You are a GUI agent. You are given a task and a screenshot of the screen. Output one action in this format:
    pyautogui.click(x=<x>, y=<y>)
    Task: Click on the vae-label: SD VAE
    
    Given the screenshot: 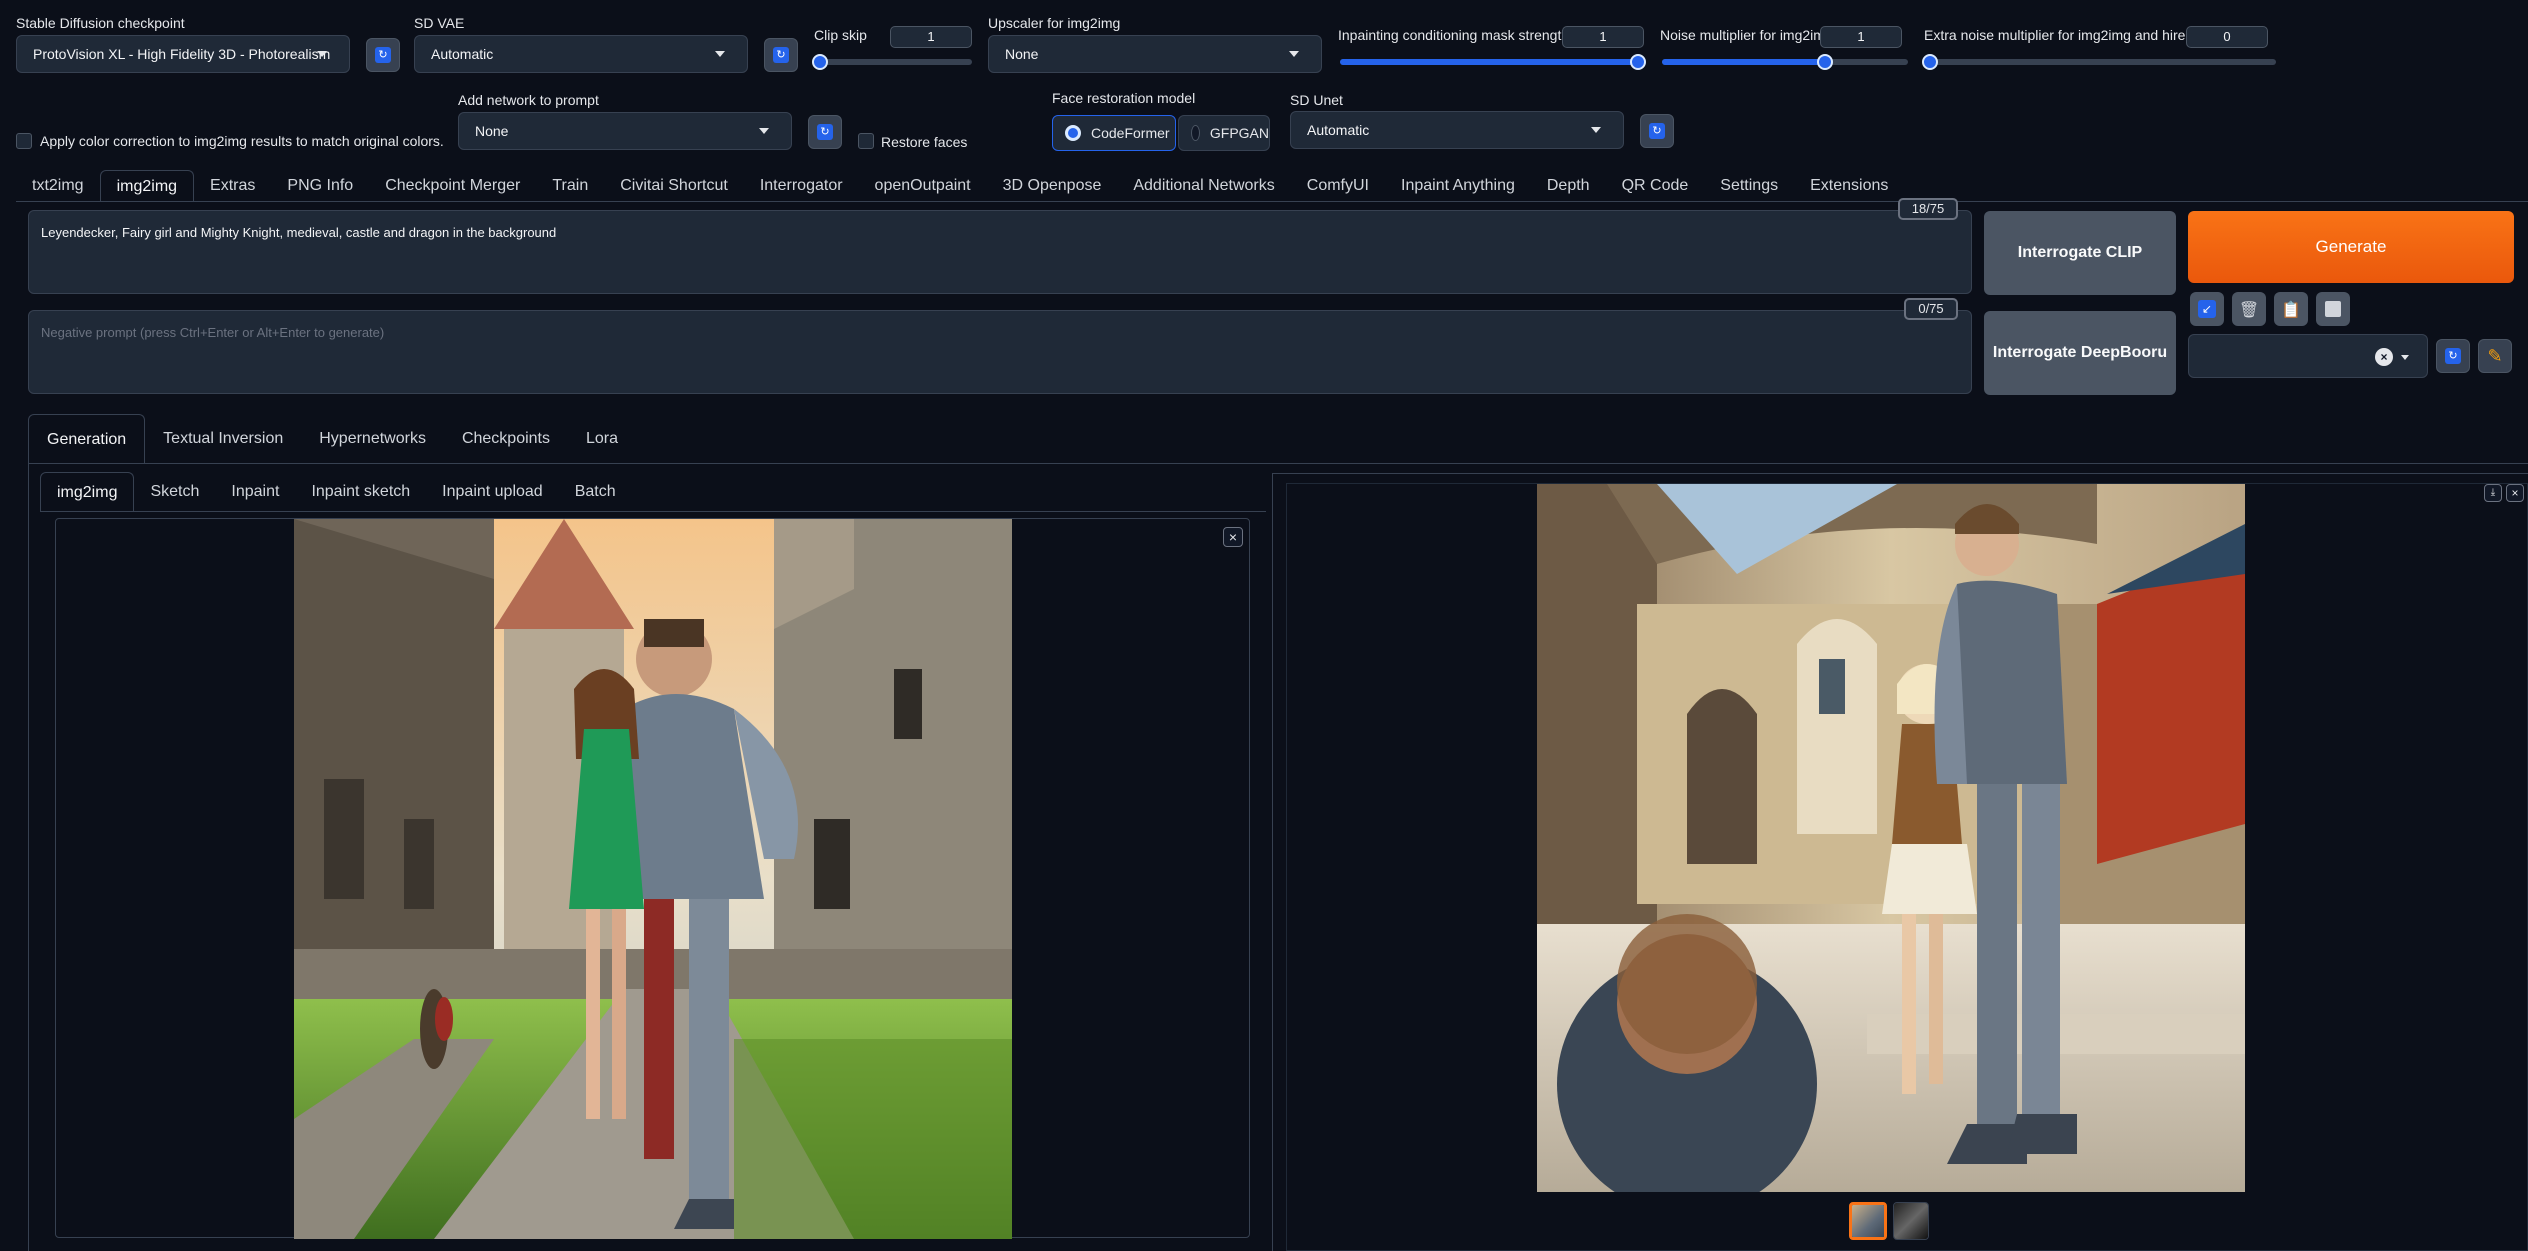 What is the action you would take?
    pyautogui.click(x=439, y=23)
    